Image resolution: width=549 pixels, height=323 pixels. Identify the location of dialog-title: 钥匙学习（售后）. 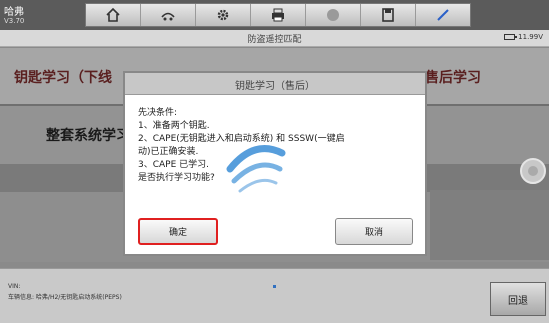
(275, 86).